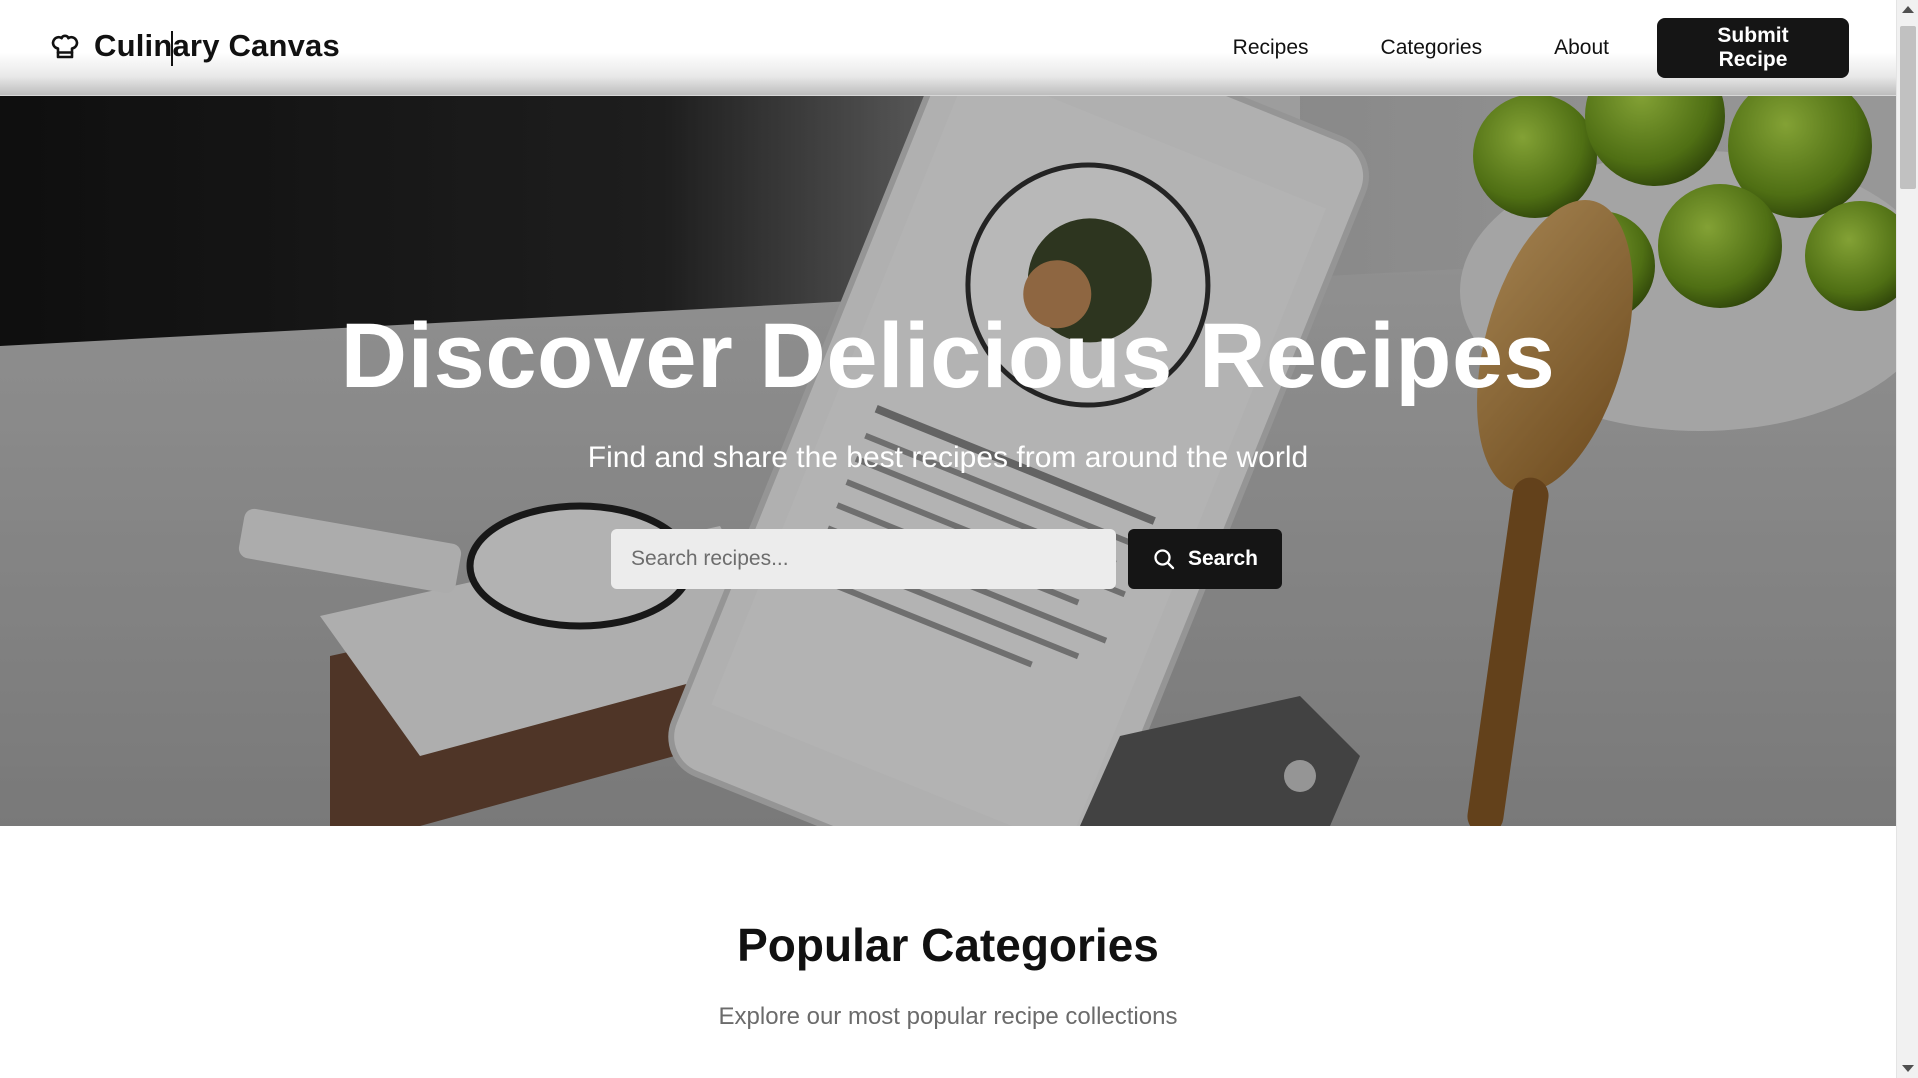 The height and width of the screenshot is (1078, 1918). I want to click on nav-link-recipes: Recipes, so click(1271, 48).